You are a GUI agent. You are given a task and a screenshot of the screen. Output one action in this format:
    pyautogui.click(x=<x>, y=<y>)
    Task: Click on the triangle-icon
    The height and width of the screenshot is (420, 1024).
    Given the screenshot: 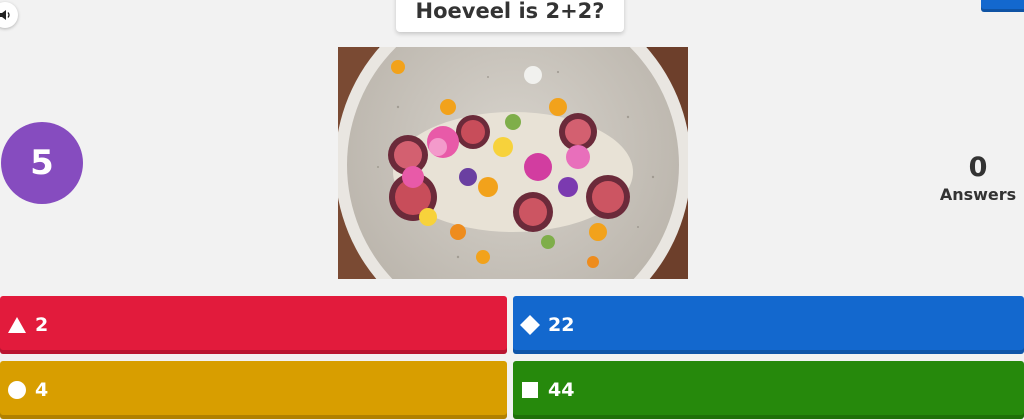 What is the action you would take?
    pyautogui.click(x=17, y=325)
    